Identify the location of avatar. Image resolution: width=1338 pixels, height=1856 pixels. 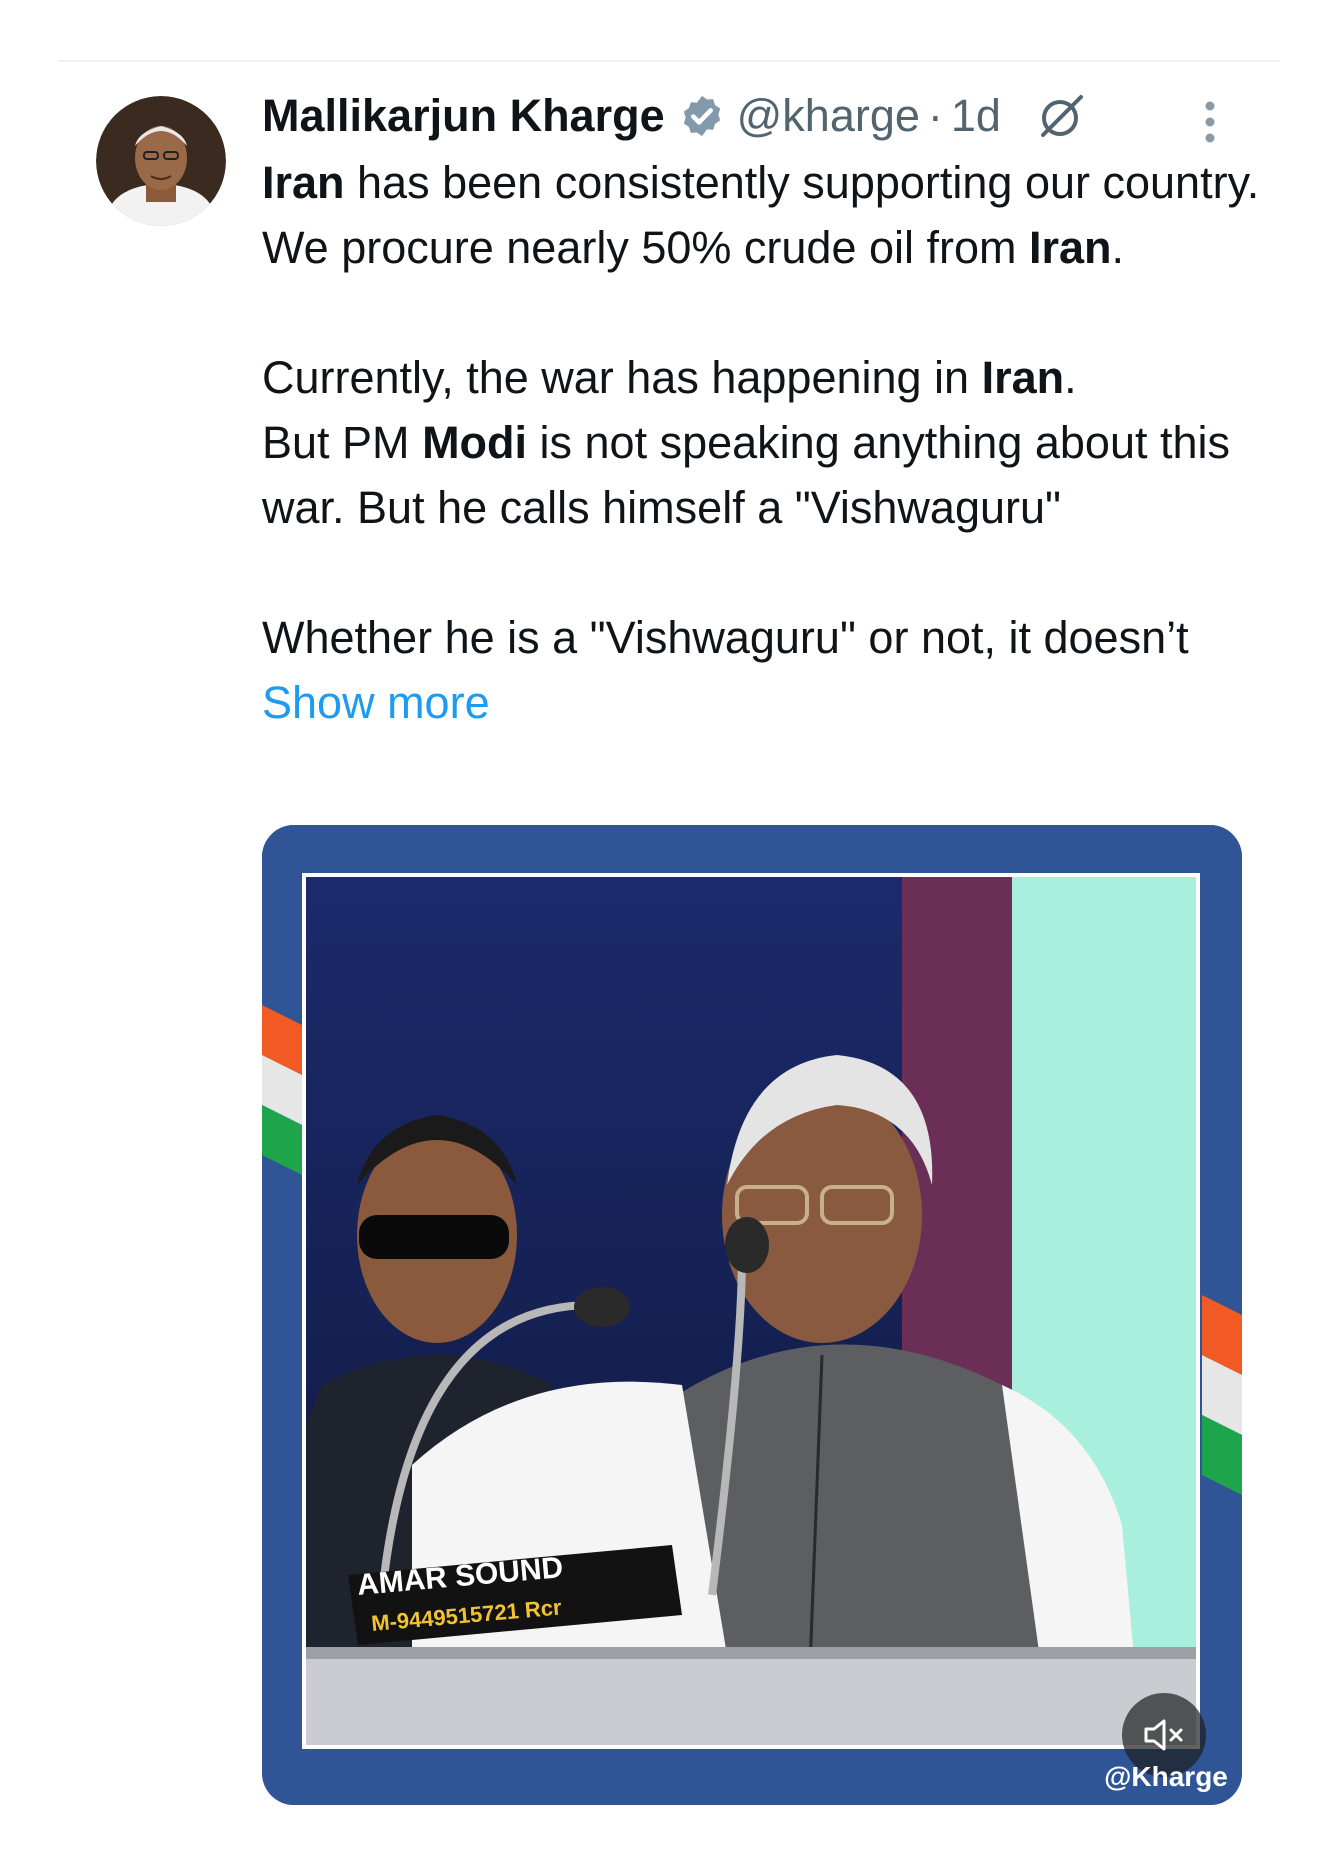
(161, 161).